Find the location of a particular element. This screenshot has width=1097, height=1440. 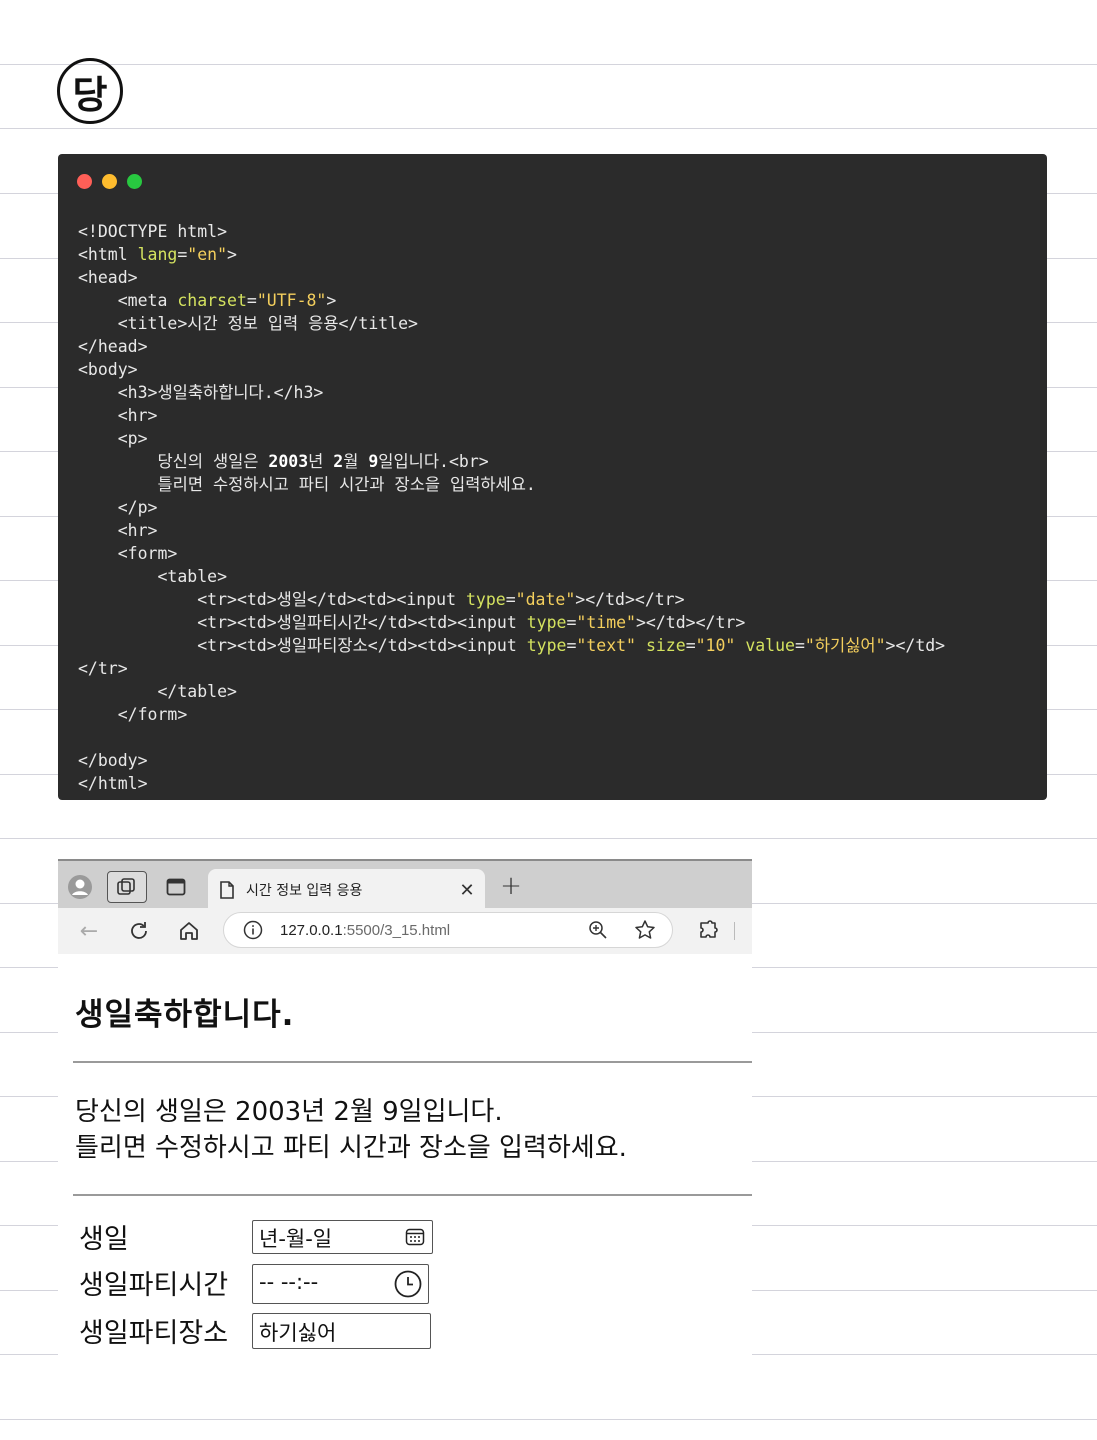

paragraph-line-1: 당신의 생일은 2003년 2월 9일입니다. is located at coordinates (289, 1112).